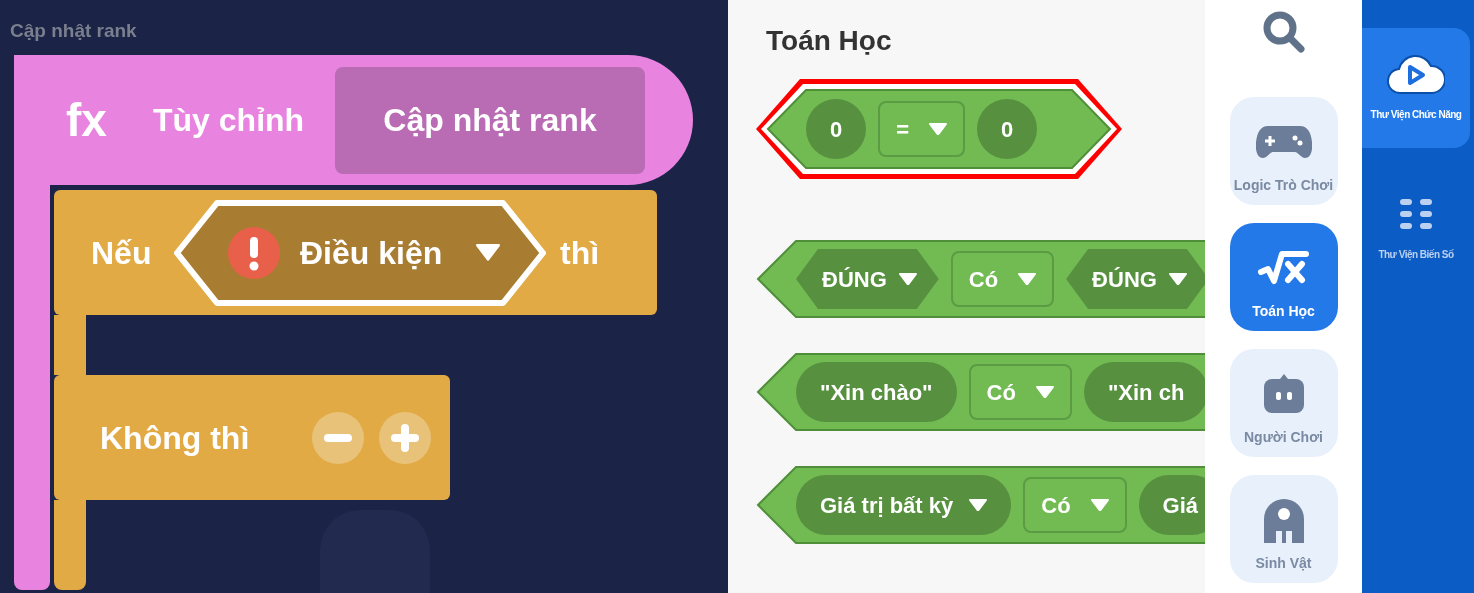  I want to click on remove-button, so click(338, 437).